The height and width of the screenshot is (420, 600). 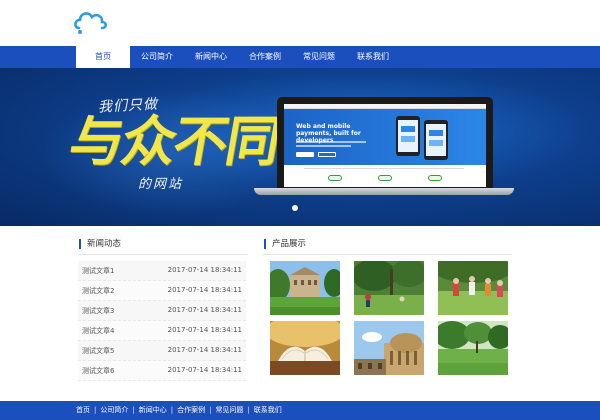 What do you see at coordinates (153, 410) in the screenshot?
I see `footer-link-news: 新闻中心` at bounding box center [153, 410].